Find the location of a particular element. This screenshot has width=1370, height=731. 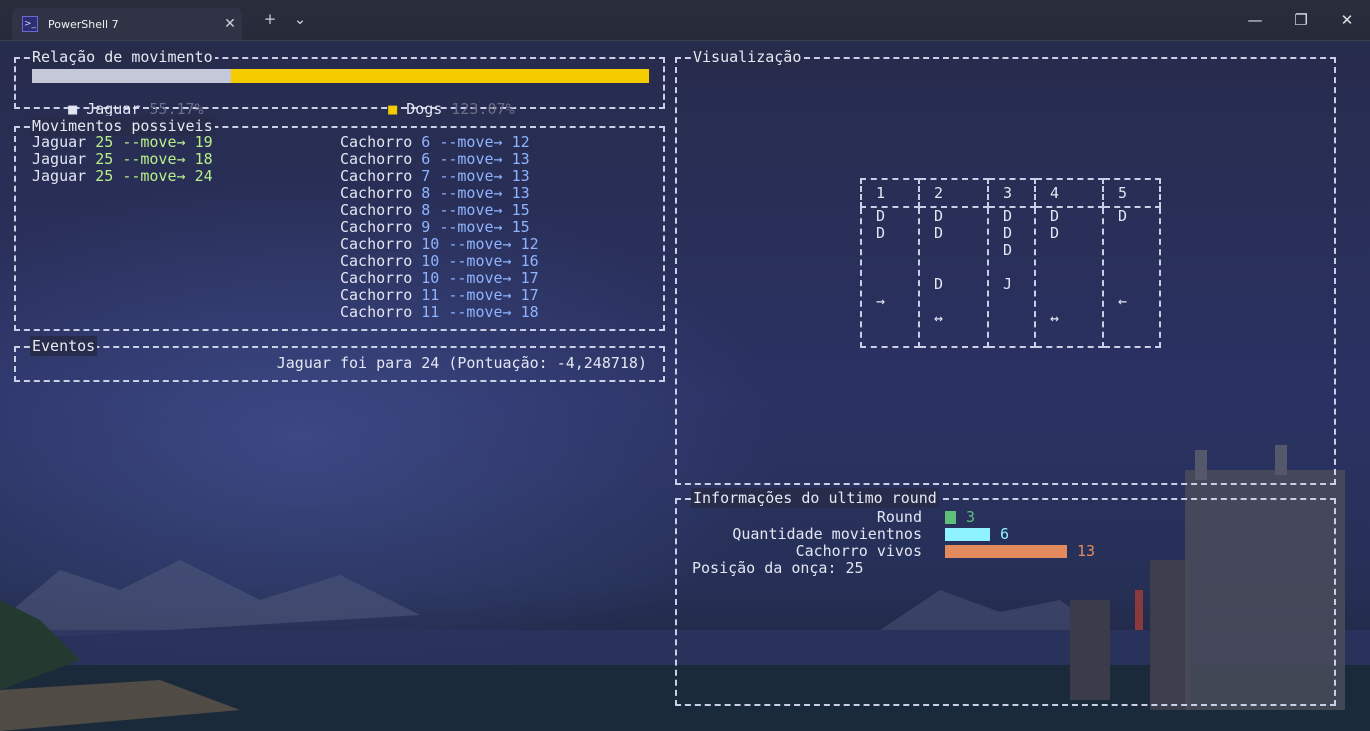

move-to: 15 is located at coordinates (520, 227).